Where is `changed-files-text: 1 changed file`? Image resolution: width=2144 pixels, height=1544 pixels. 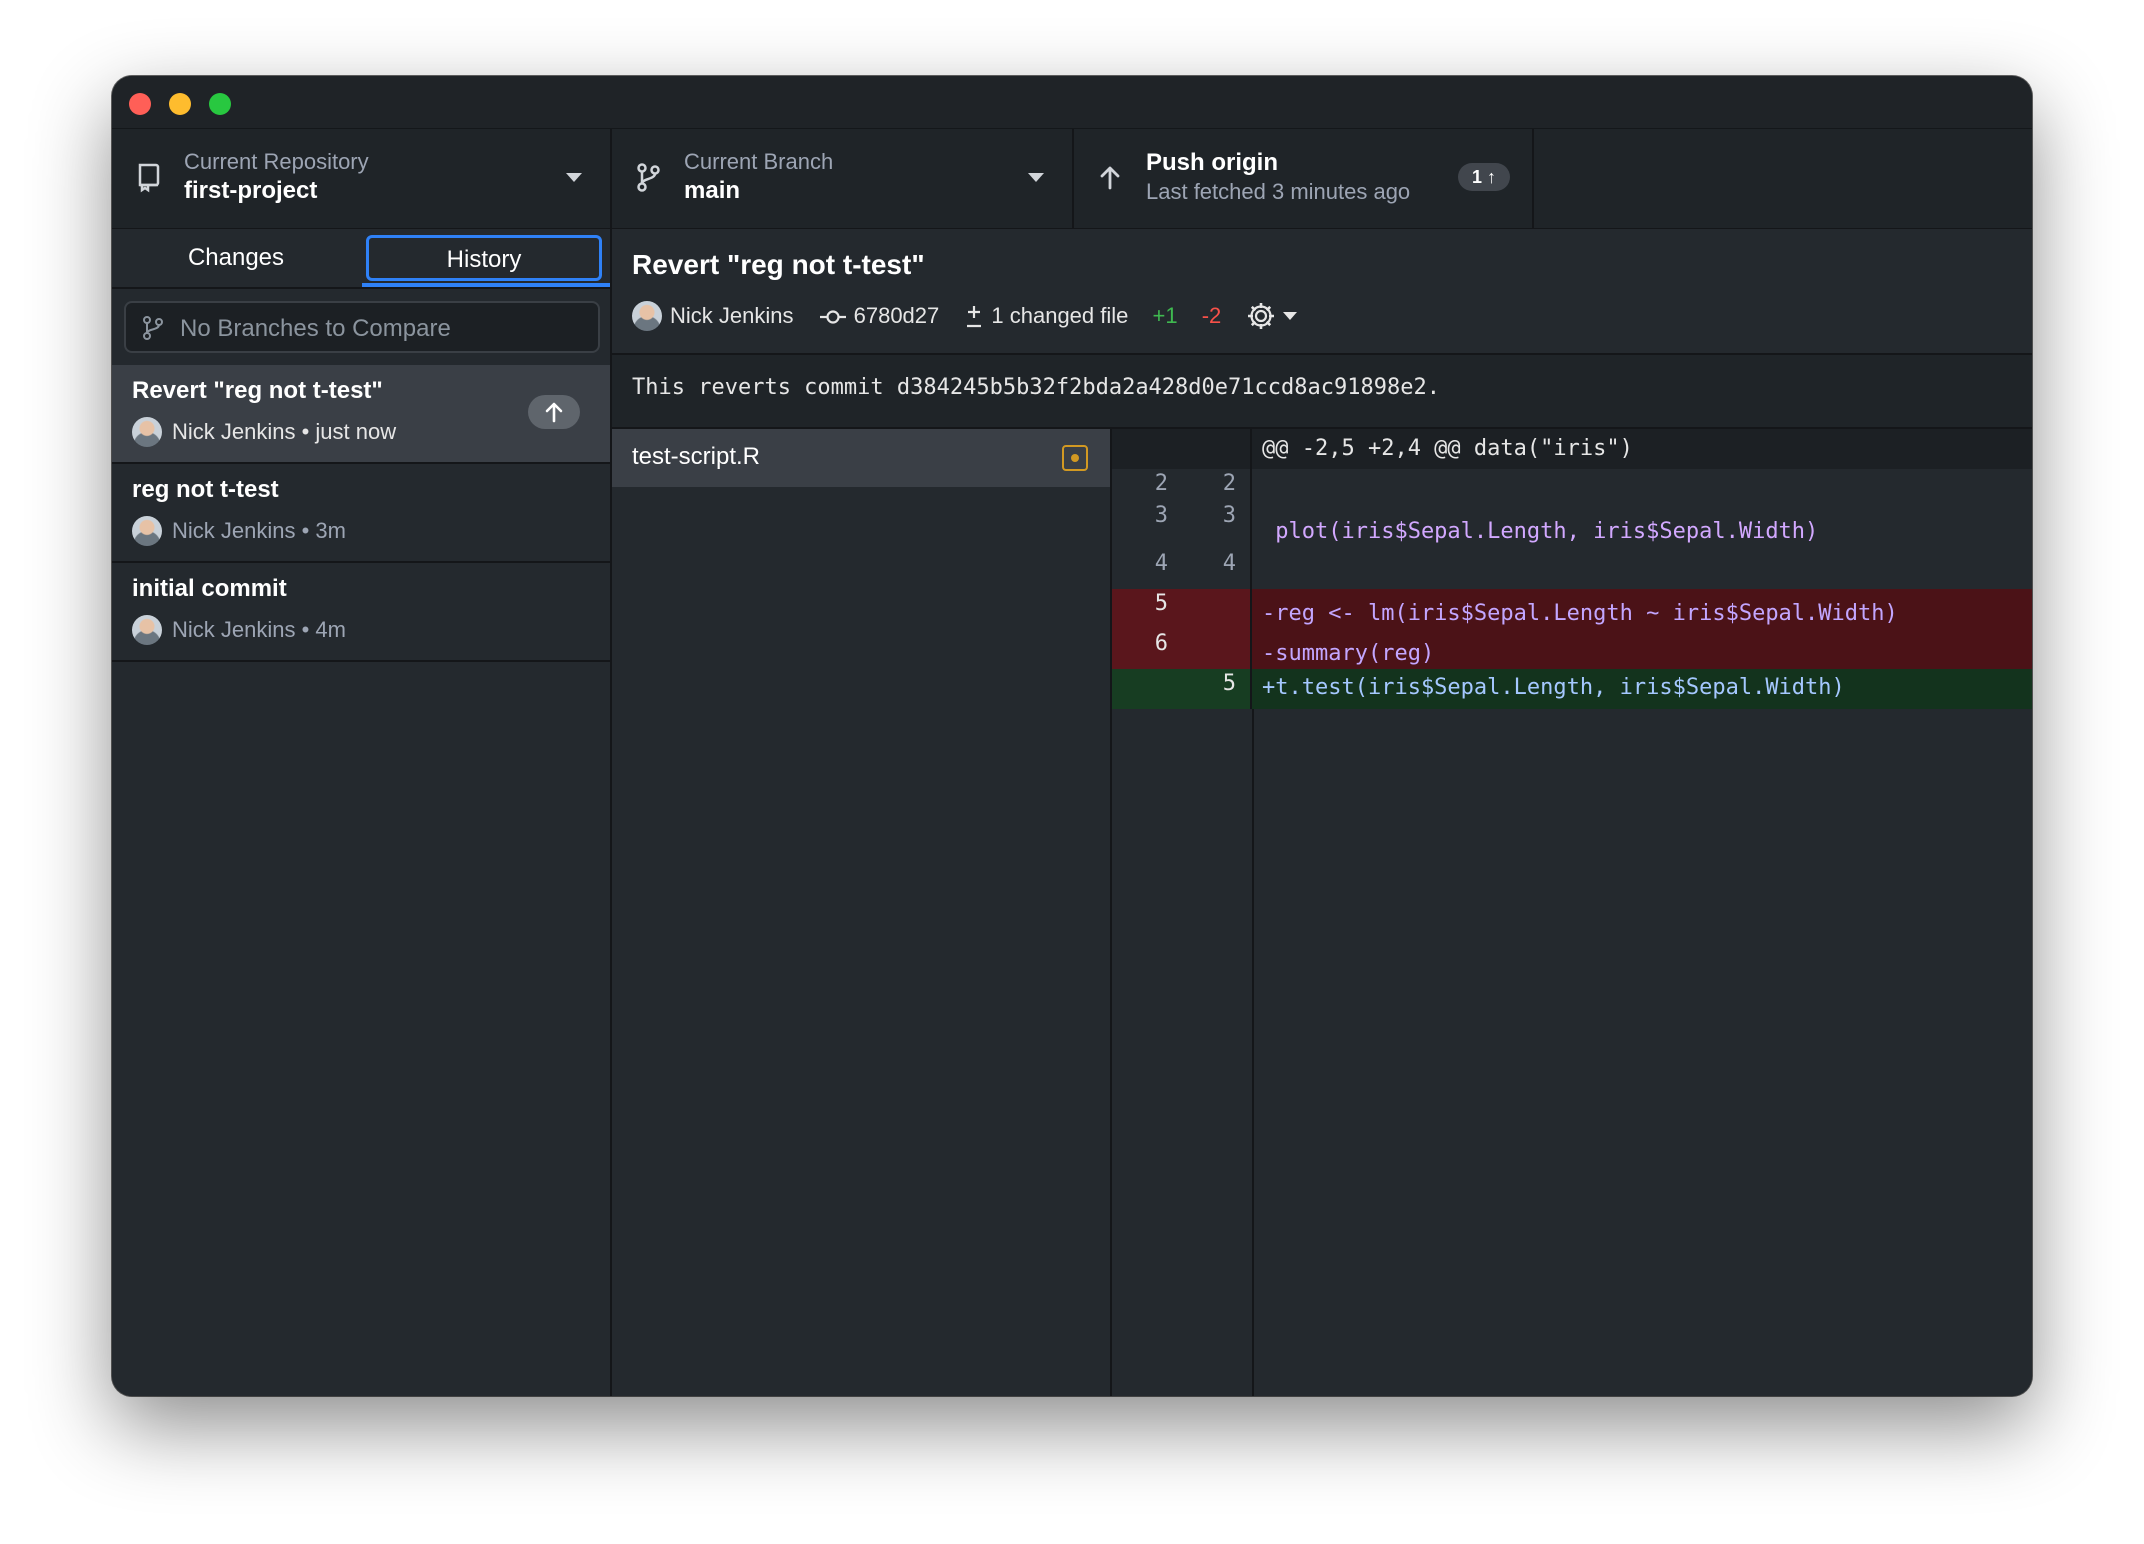
changed-files-text: 1 changed file is located at coordinates (1060, 316).